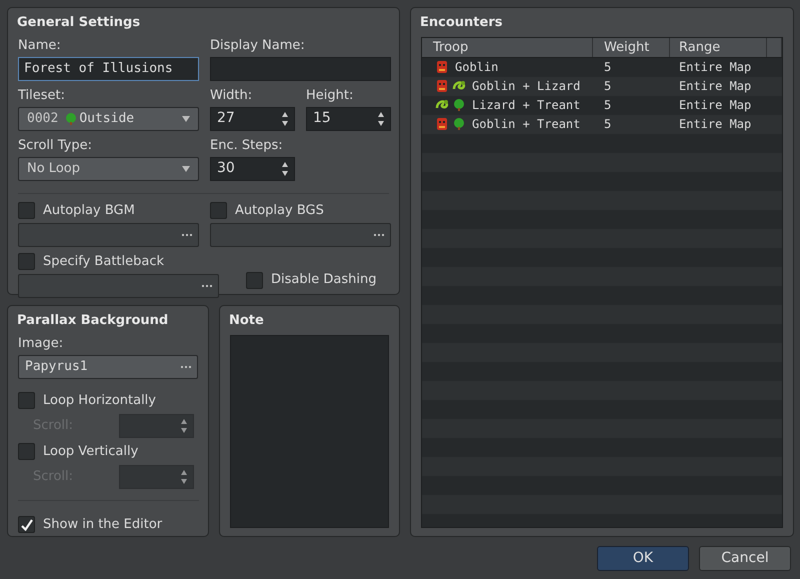 This screenshot has width=800, height=579. I want to click on dialog-button: Cancel, so click(745, 558).